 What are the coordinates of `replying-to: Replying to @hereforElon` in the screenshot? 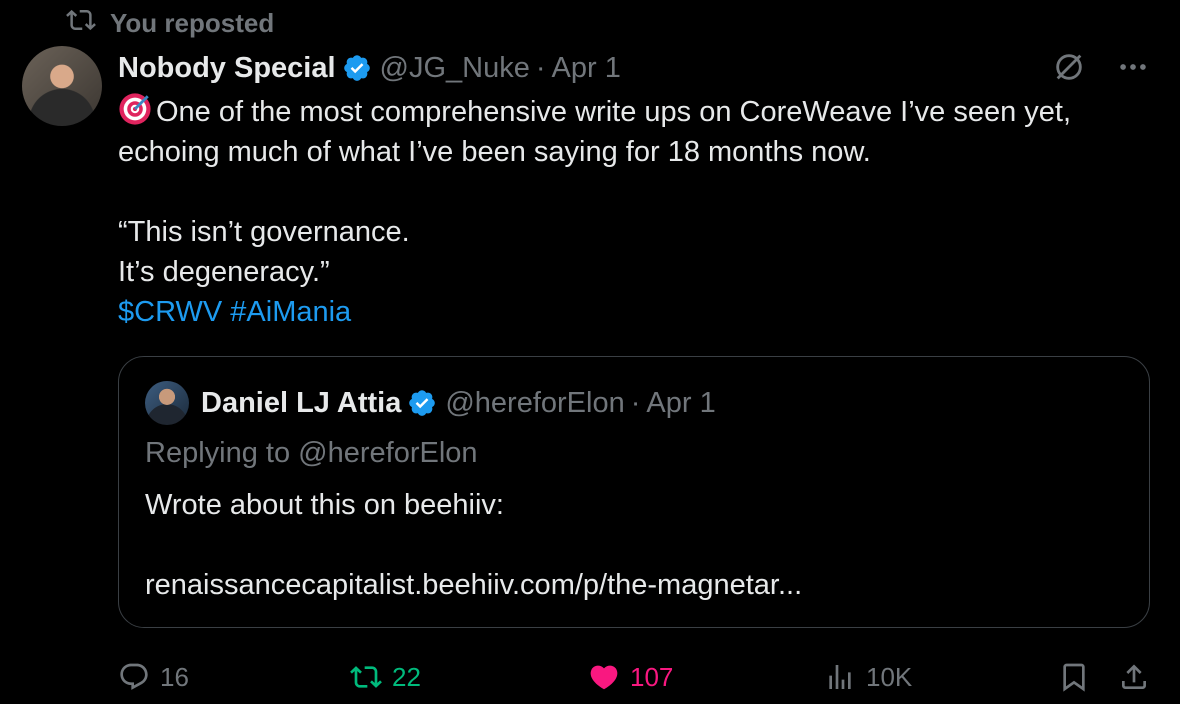 It's located at (311, 453).